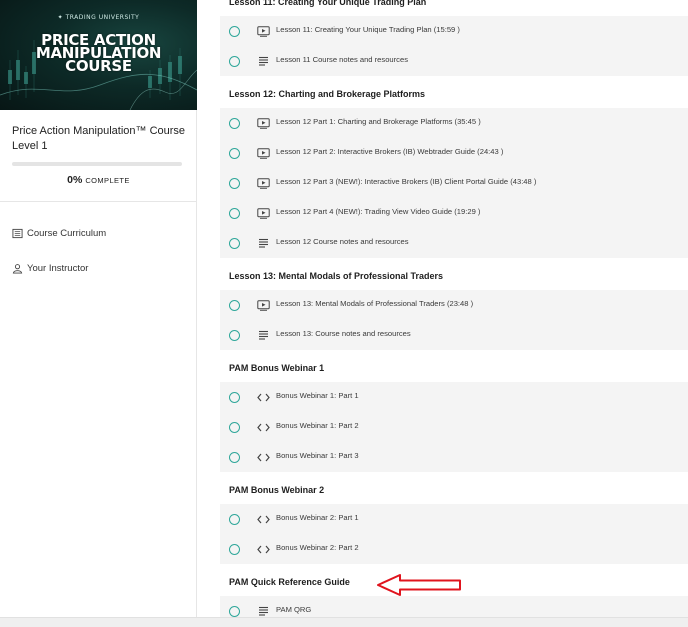 The height and width of the screenshot is (627, 688). Describe the element at coordinates (67, 233) in the screenshot. I see `nav-course-curriculum-label: Course Curriculum` at that location.